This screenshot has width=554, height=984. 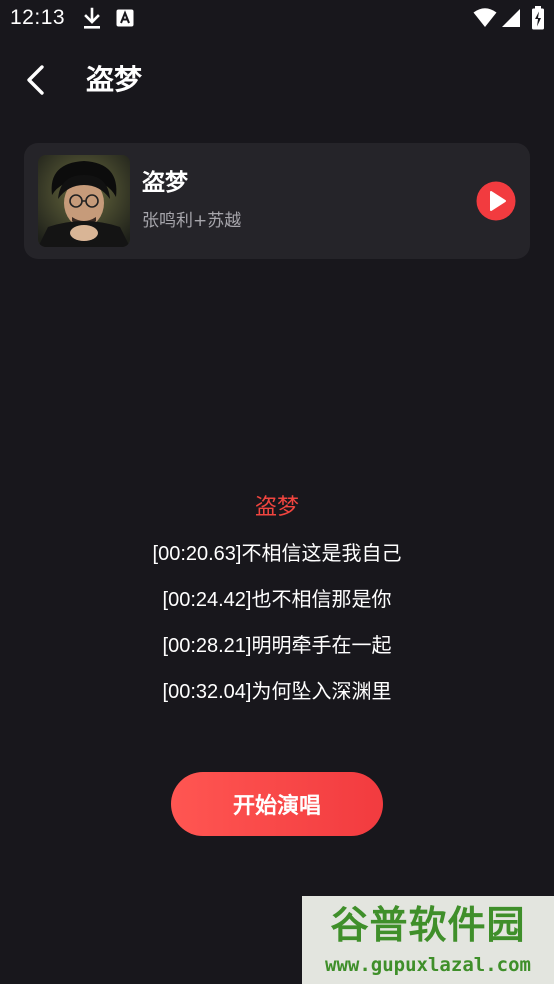 I want to click on wifi-icon, so click(x=485, y=17).